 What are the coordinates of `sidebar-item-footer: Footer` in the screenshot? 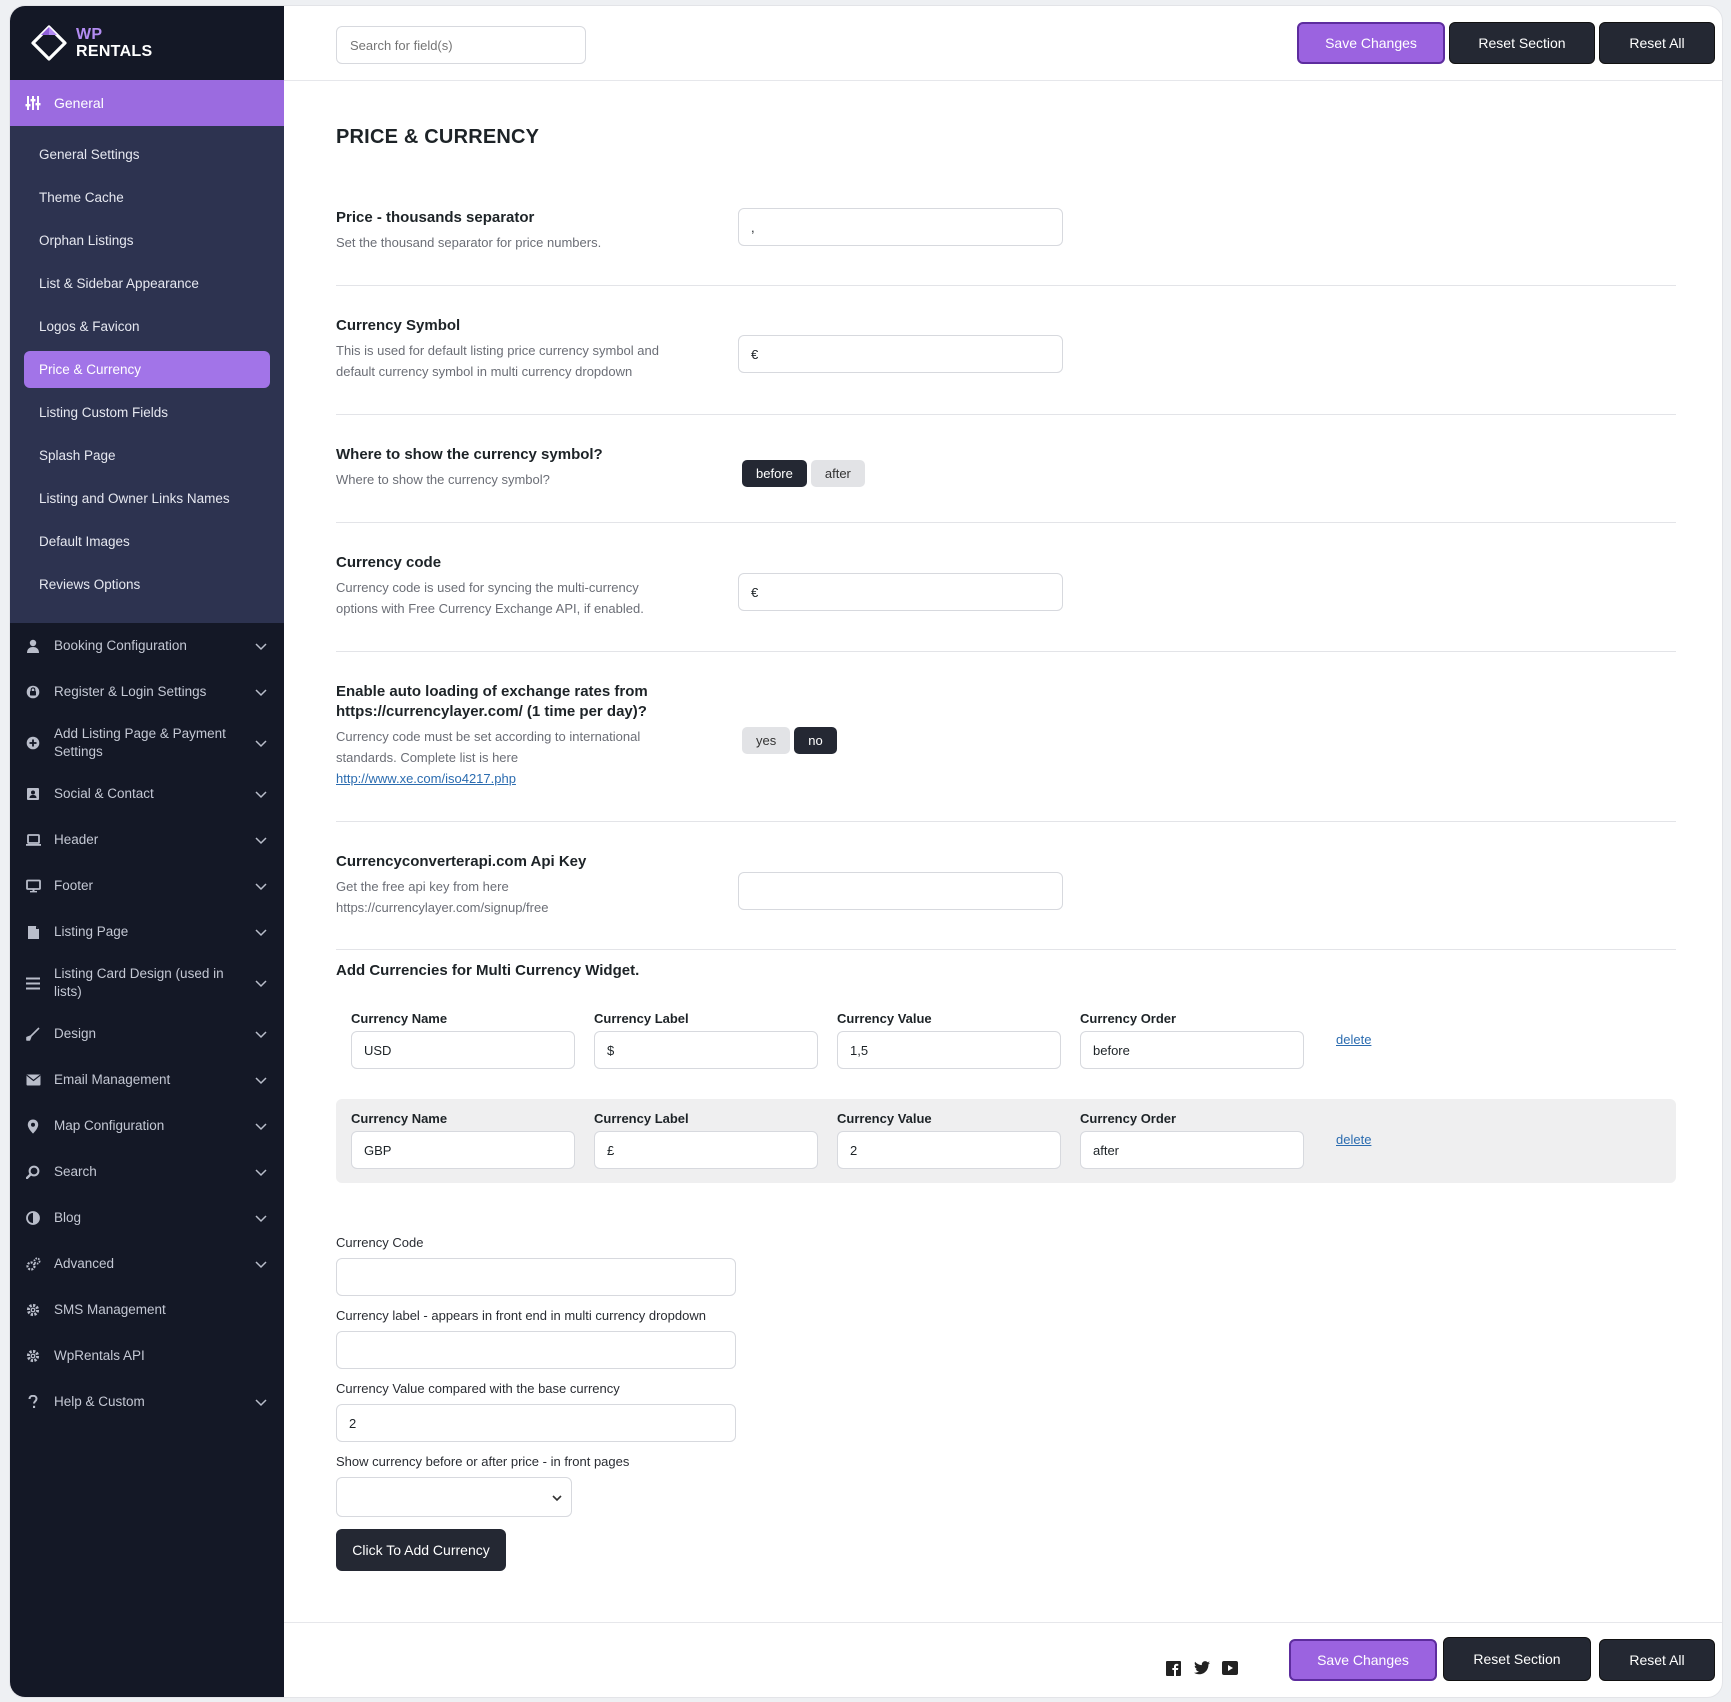 It's located at (147, 886).